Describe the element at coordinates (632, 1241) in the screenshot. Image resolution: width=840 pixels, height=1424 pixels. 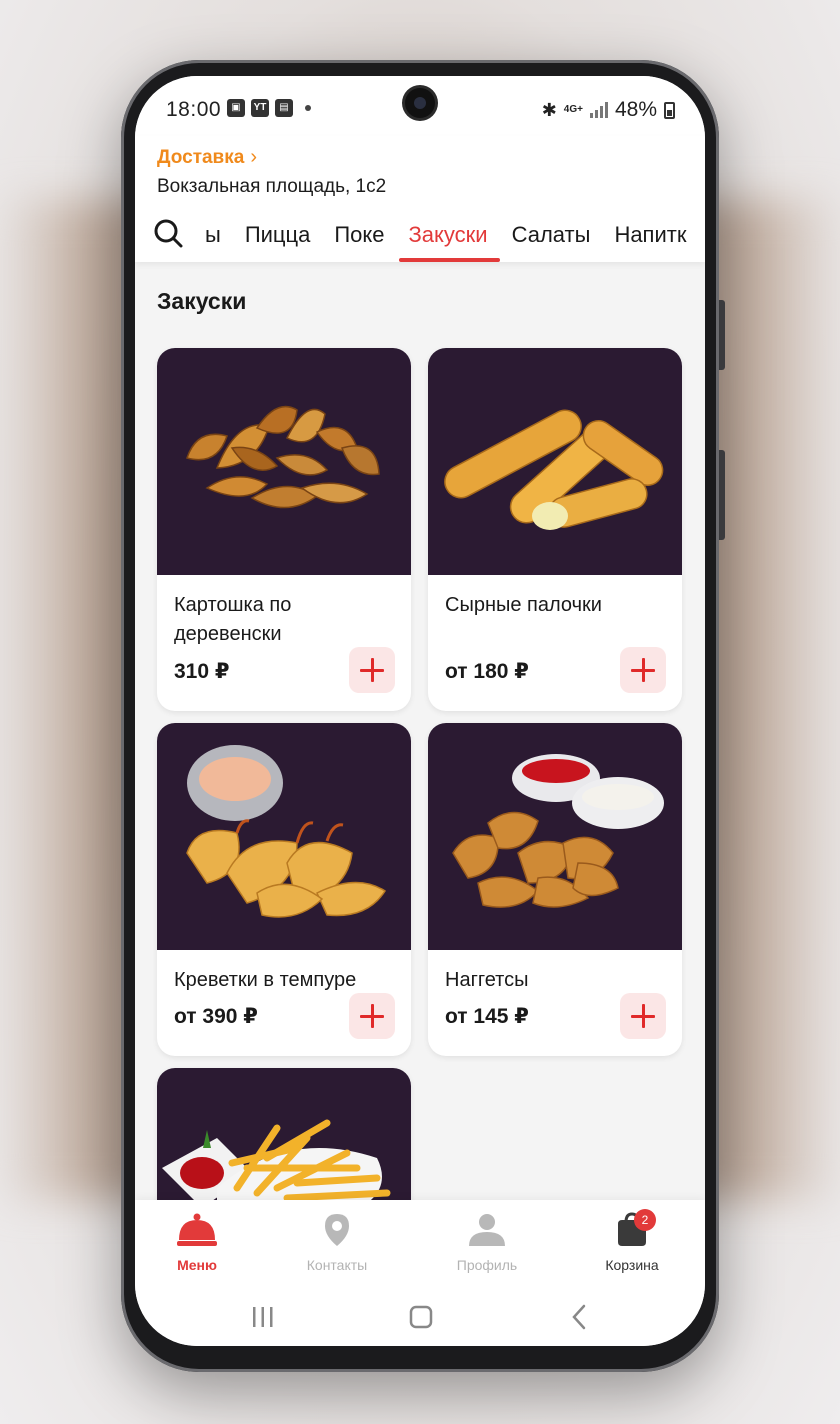
I see `nav-item-cart: 2 Корзина` at that location.